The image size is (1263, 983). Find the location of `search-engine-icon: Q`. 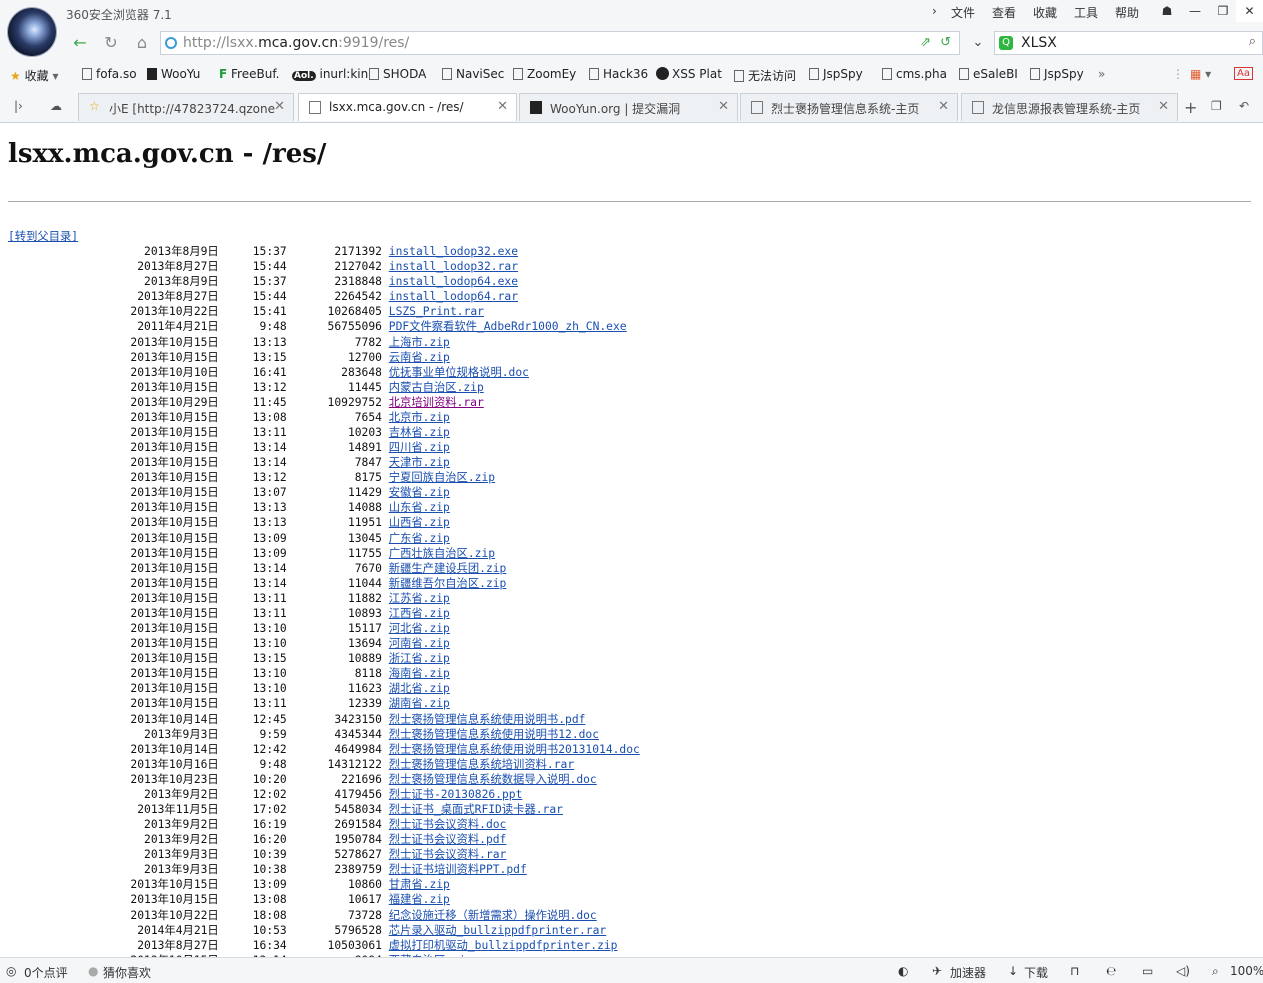

search-engine-icon: Q is located at coordinates (1006, 43).